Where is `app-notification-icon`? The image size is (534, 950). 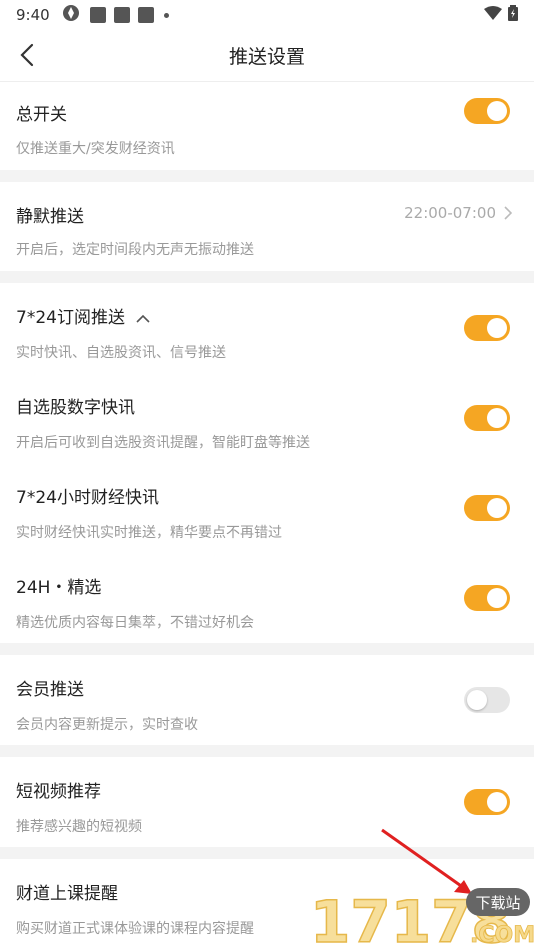
app-notification-icon is located at coordinates (71, 15).